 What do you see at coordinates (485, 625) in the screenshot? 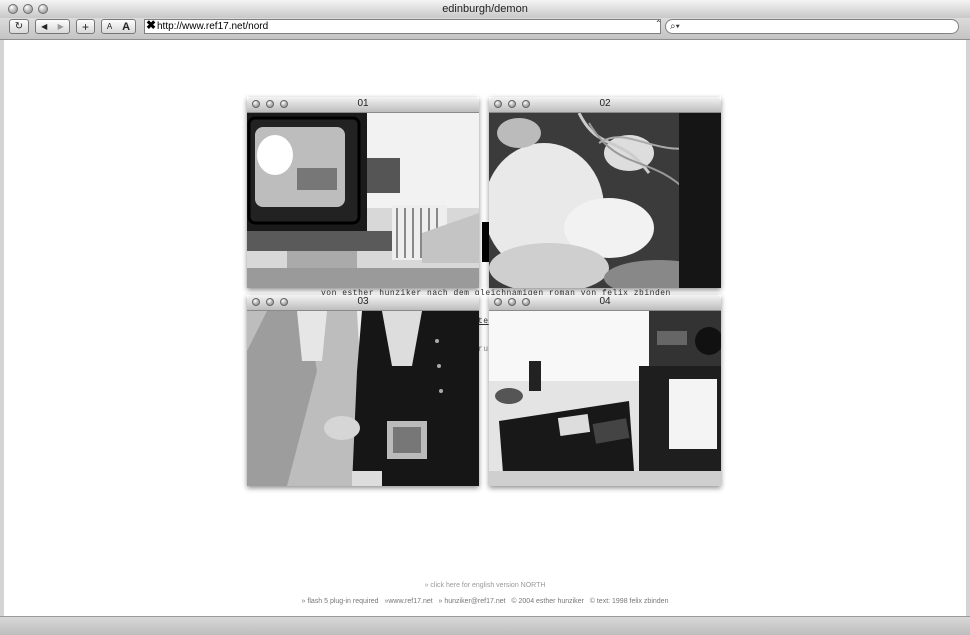
I see `status-bar` at bounding box center [485, 625].